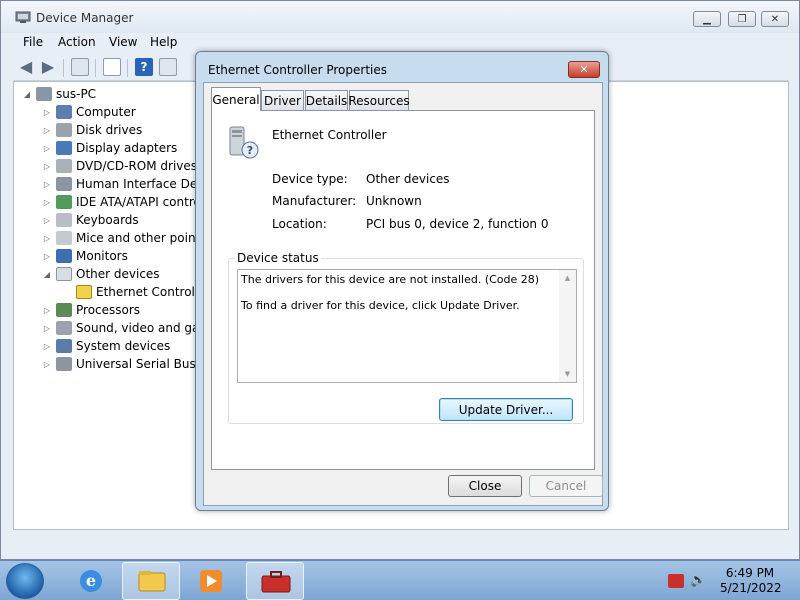  I want to click on maximize-button: ❐, so click(742, 19).